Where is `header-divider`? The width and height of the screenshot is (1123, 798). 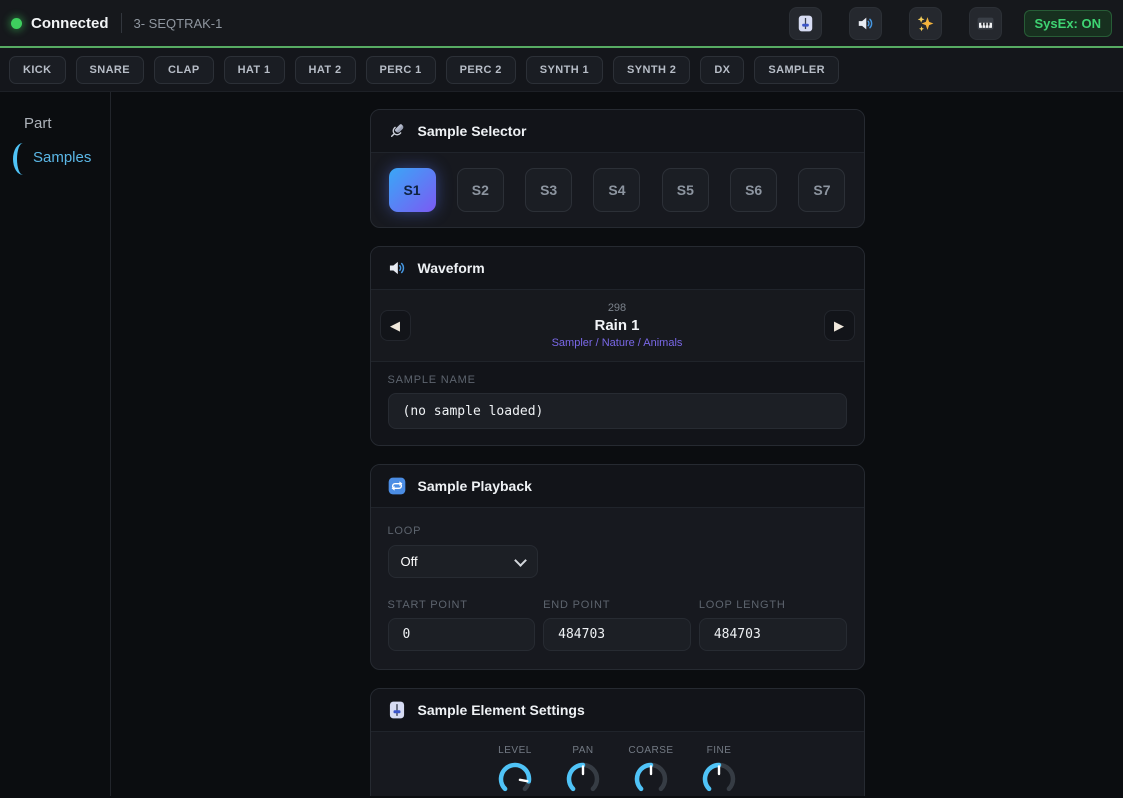
header-divider is located at coordinates (121, 23).